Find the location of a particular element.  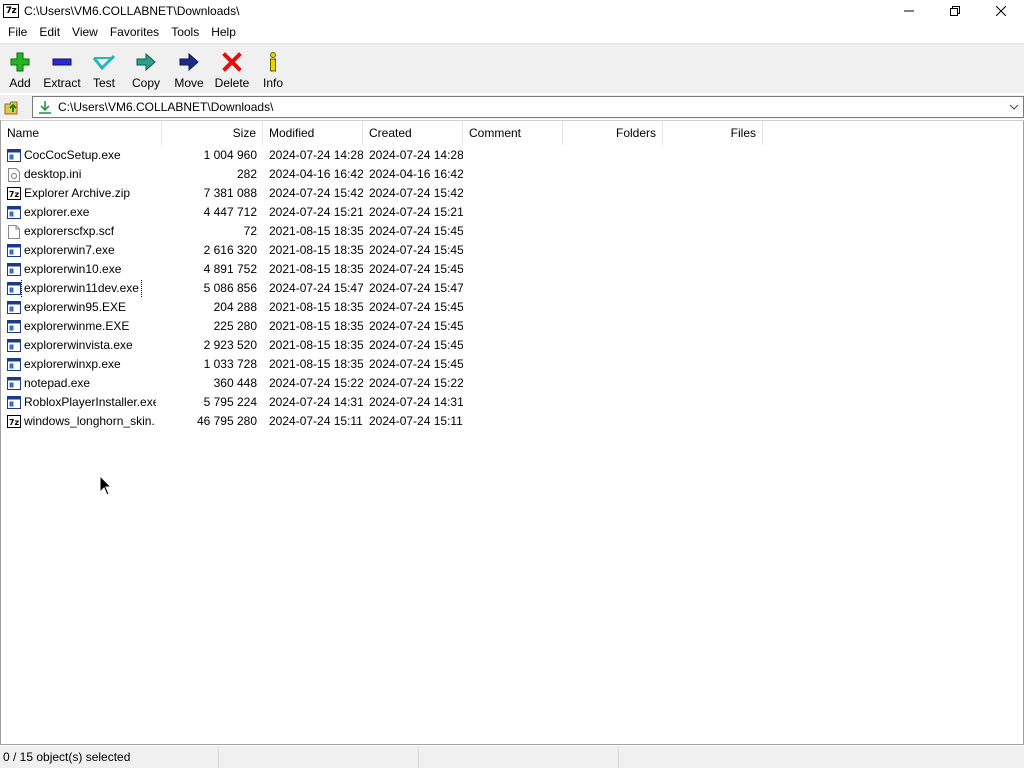

file-created: 2024-04-16 16:42 is located at coordinates (416, 174).